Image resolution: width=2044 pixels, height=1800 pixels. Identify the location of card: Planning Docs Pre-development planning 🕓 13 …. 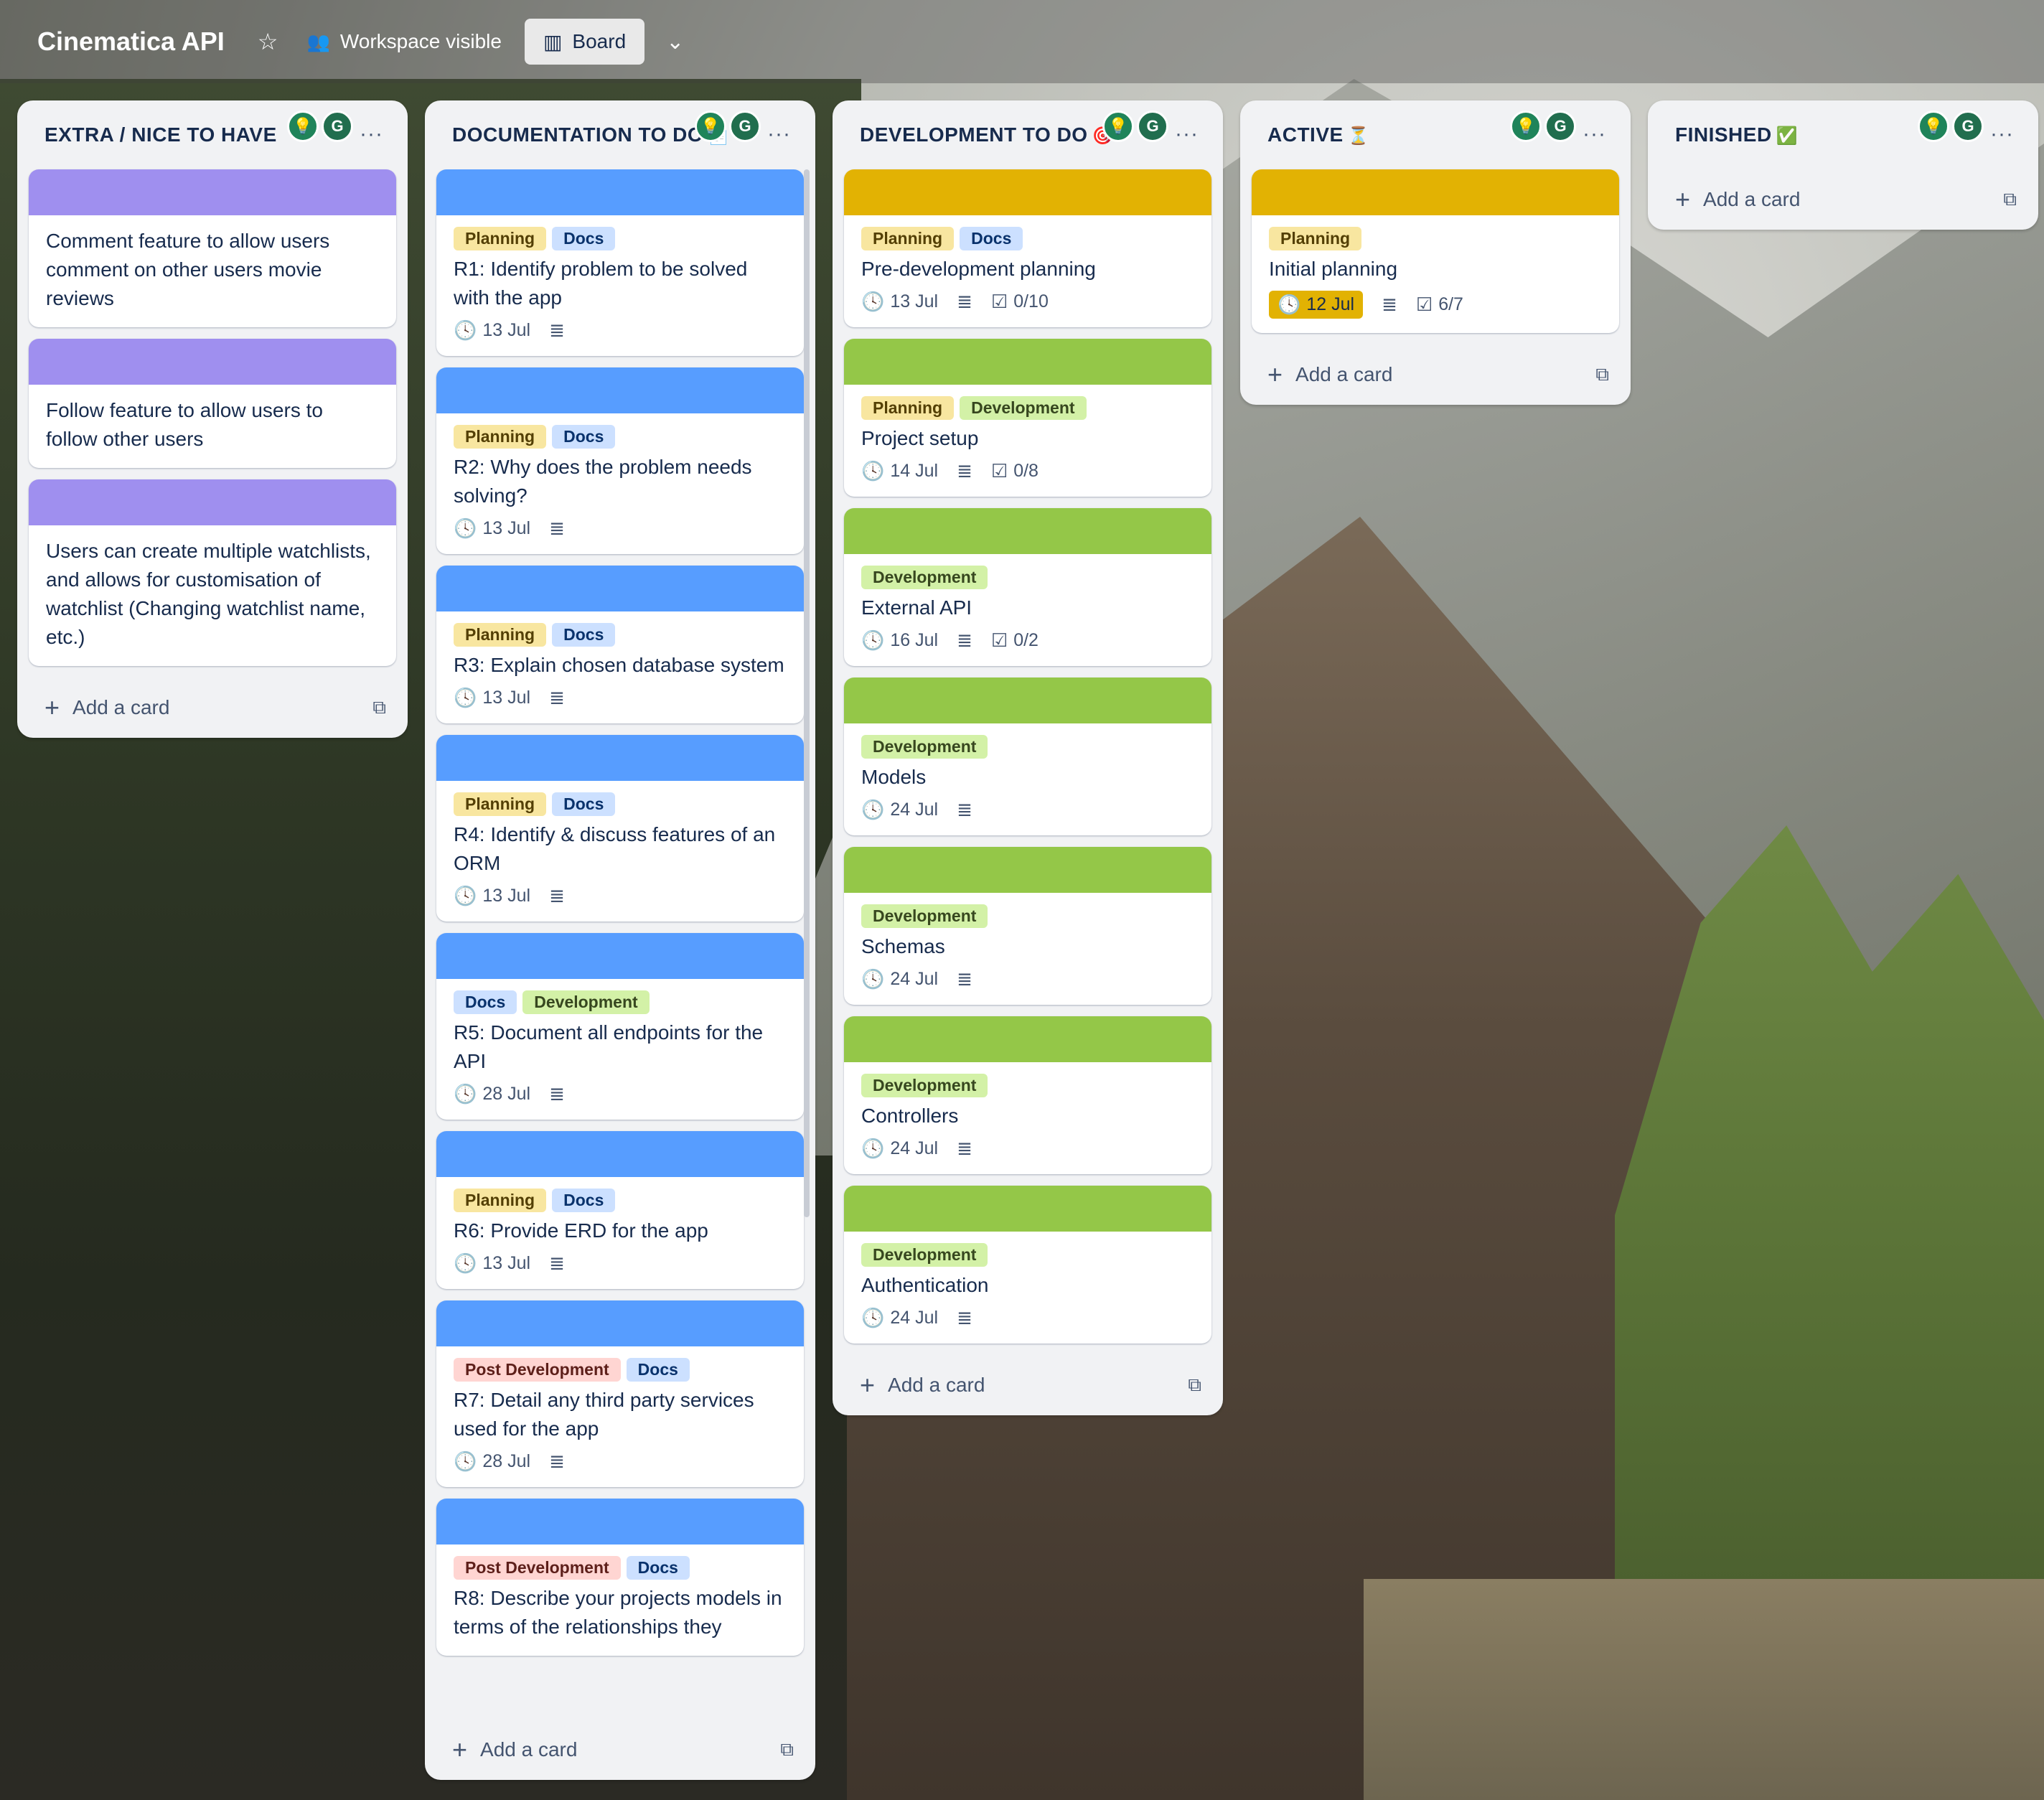
(1027, 248).